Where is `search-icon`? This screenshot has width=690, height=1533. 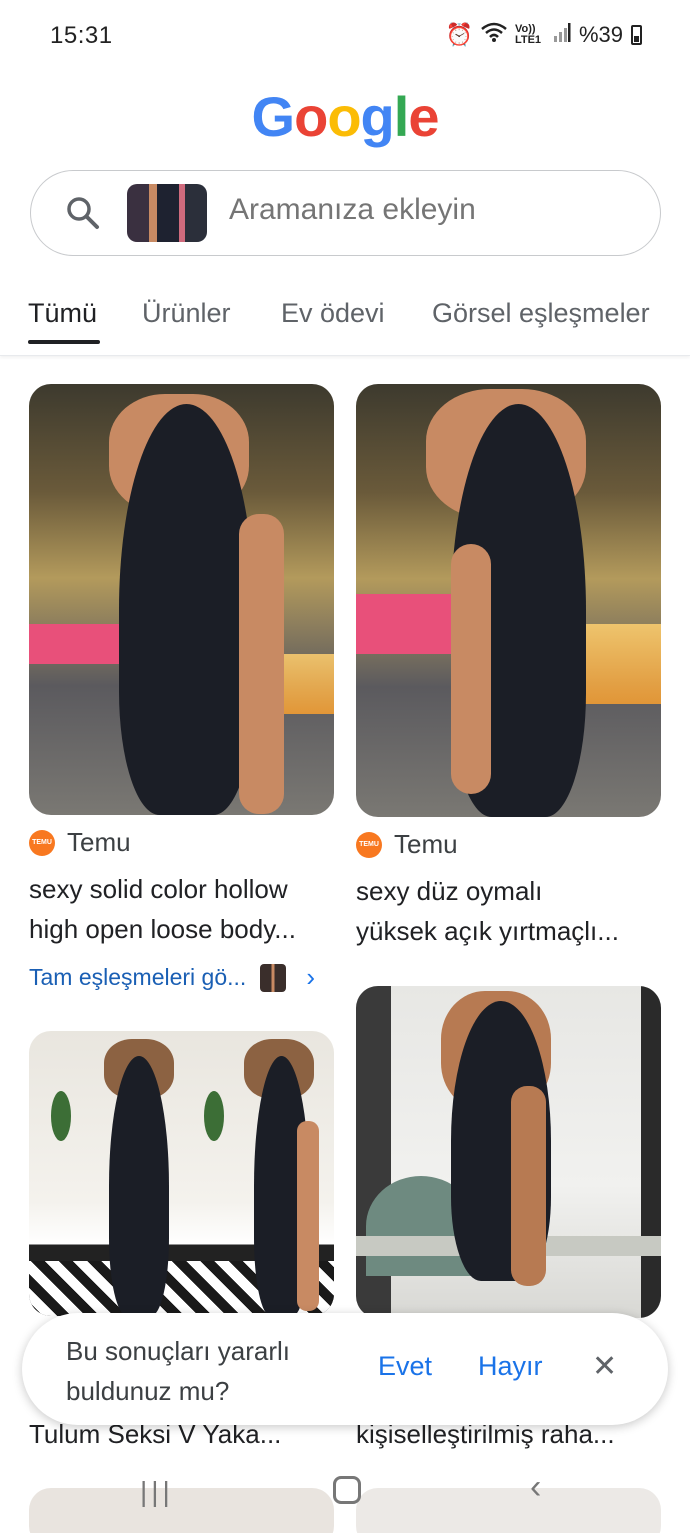 search-icon is located at coordinates (83, 213).